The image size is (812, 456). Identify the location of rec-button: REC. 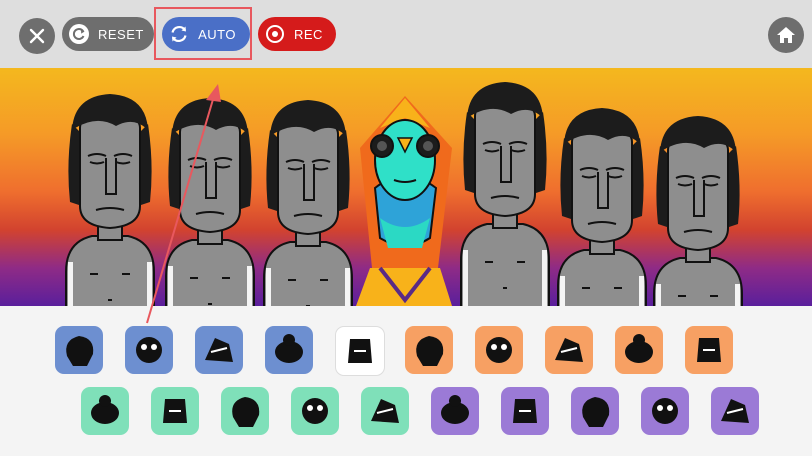
(297, 34).